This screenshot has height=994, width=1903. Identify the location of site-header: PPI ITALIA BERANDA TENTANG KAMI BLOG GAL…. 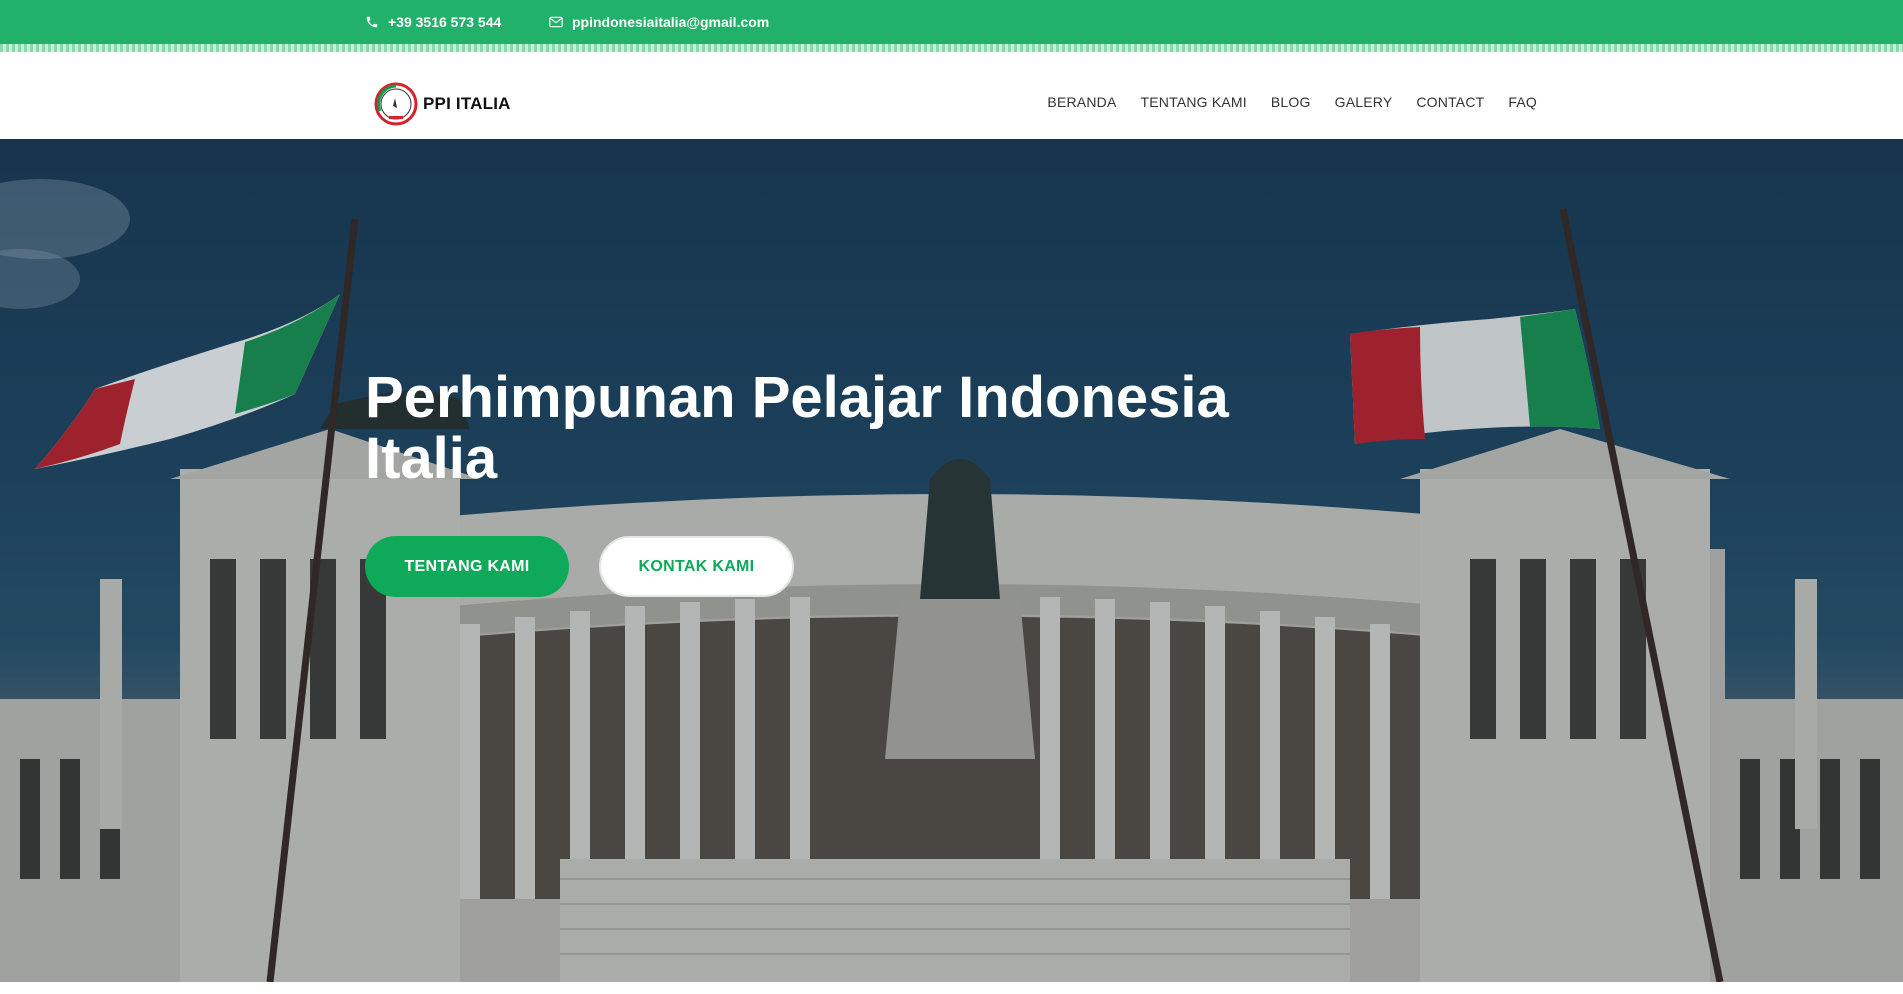
(951, 95).